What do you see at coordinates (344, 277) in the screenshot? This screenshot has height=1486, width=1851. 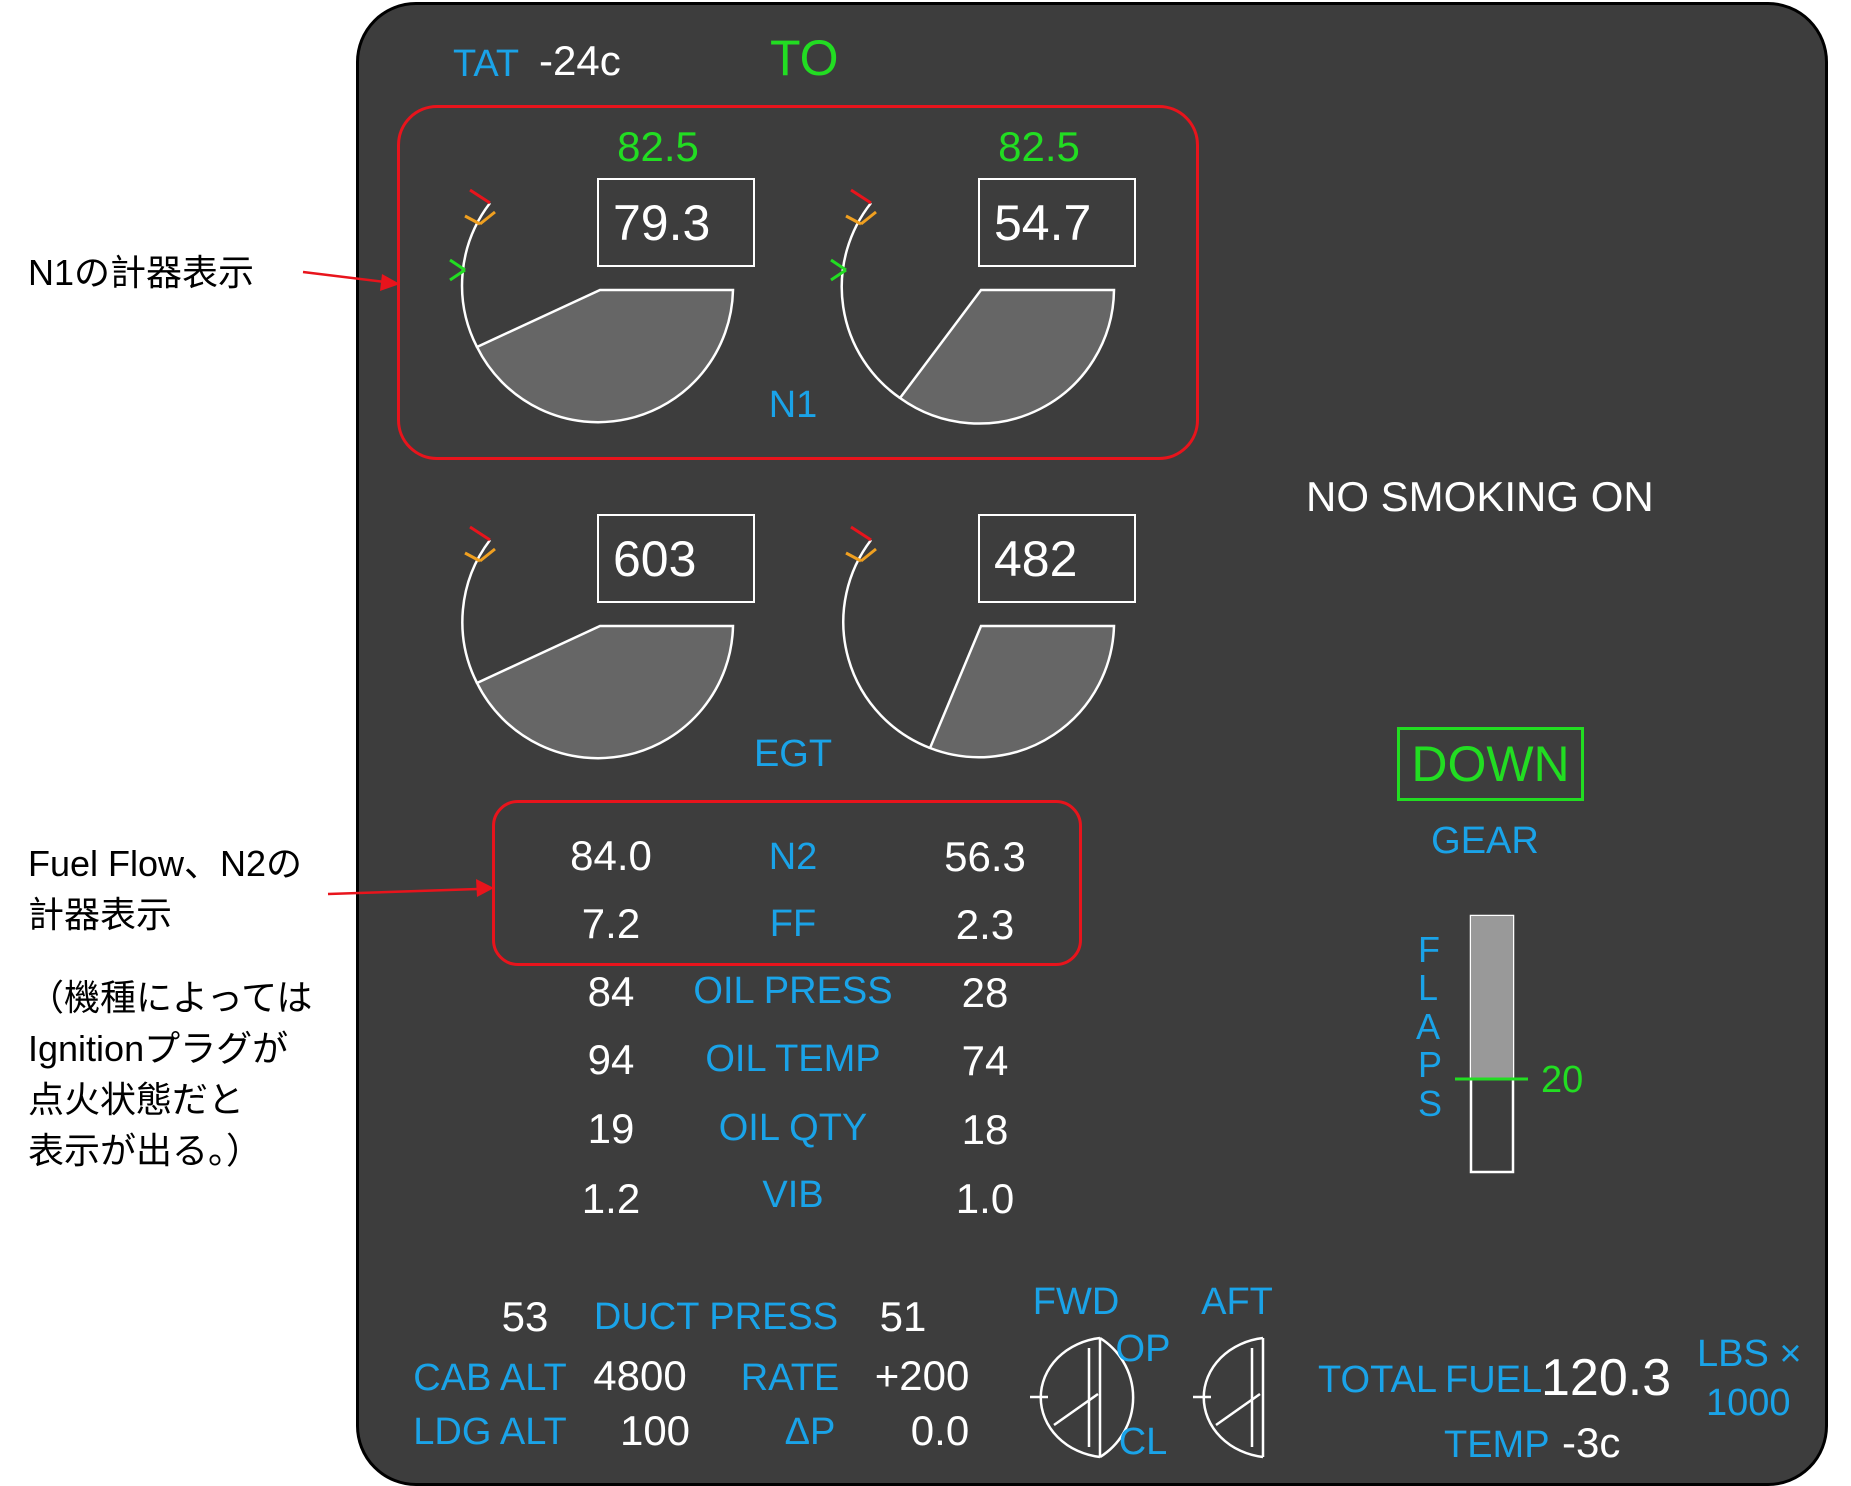 I see `annotation-arrow-n1` at bounding box center [344, 277].